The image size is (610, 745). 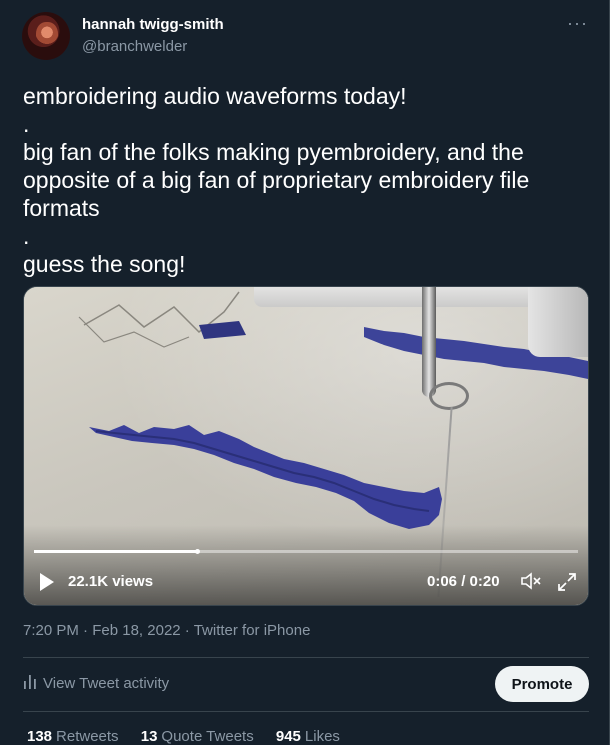 I want to click on mute-icon, so click(x=531, y=581).